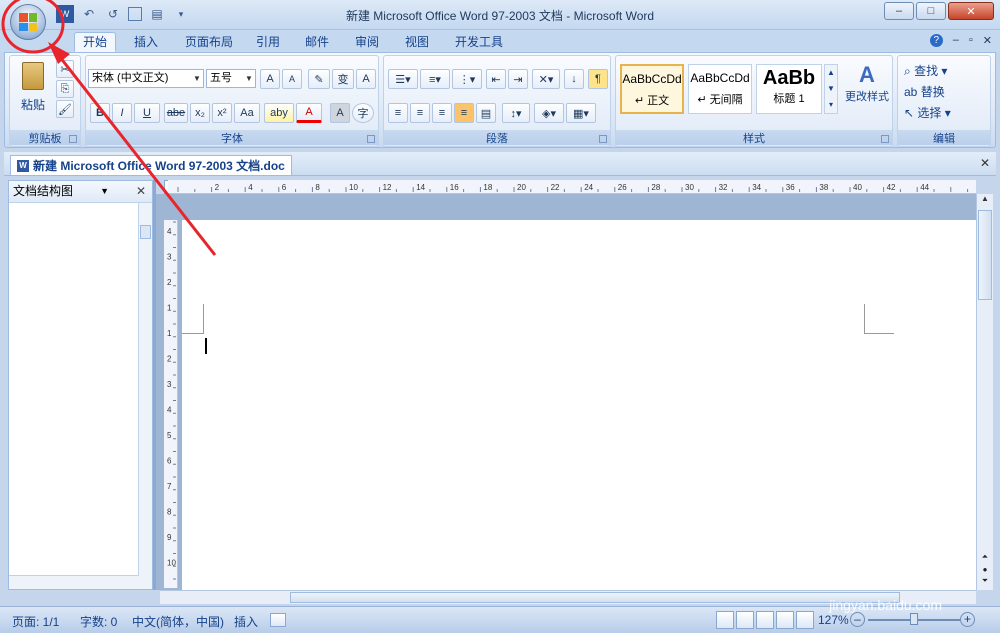  What do you see at coordinates (435, 79) in the screenshot?
I see `numbering-icon: ≡▾` at bounding box center [435, 79].